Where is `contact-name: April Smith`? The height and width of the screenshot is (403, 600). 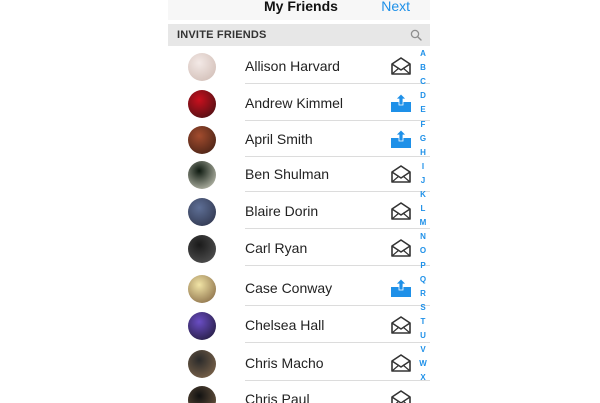 contact-name: April Smith is located at coordinates (279, 139).